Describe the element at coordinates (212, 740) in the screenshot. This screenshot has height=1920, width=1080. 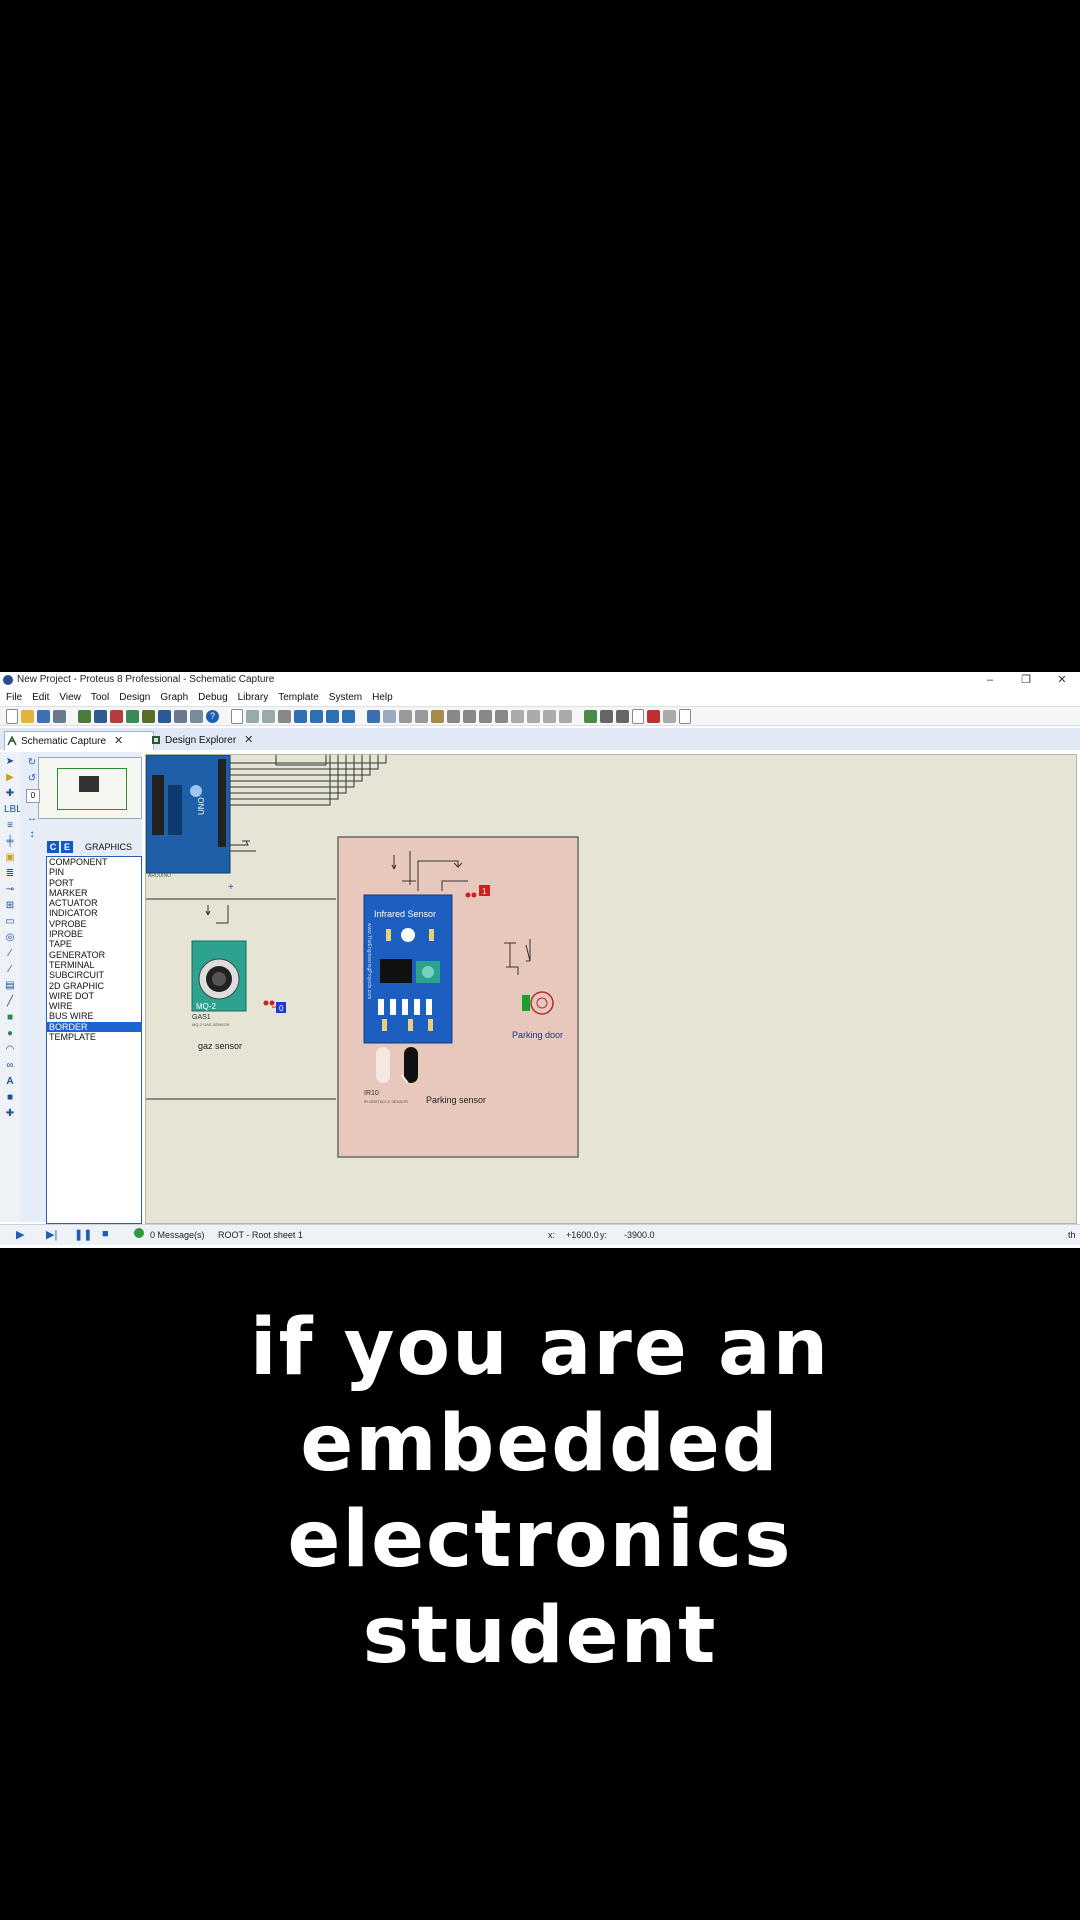
I see `tab-design-explorer: Design Explorer ✕` at that location.